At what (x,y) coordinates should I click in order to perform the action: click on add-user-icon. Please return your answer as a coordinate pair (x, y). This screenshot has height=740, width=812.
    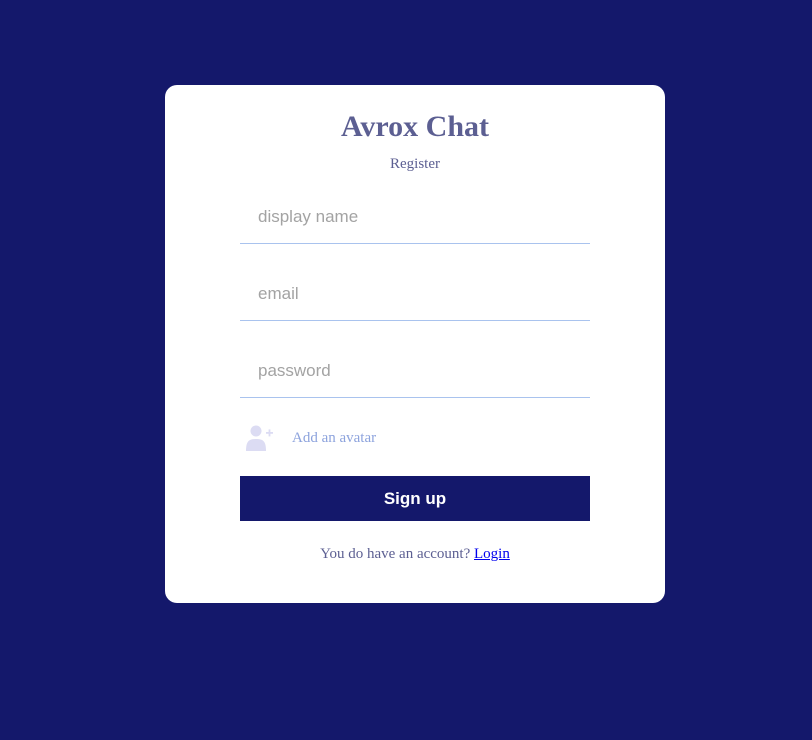
    Looking at the image, I should click on (259, 438).